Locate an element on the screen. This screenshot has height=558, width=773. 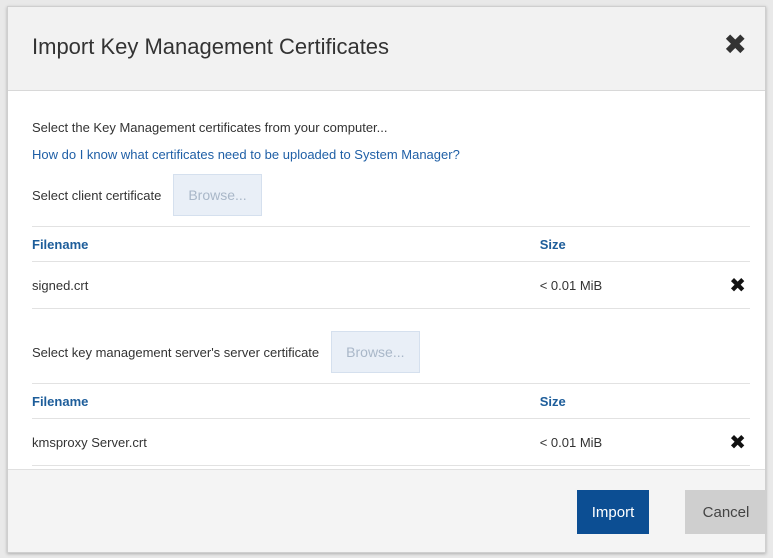
client-cert-table: Filename Size signed.crt < 0.01 MiB ✖ is located at coordinates (391, 267).